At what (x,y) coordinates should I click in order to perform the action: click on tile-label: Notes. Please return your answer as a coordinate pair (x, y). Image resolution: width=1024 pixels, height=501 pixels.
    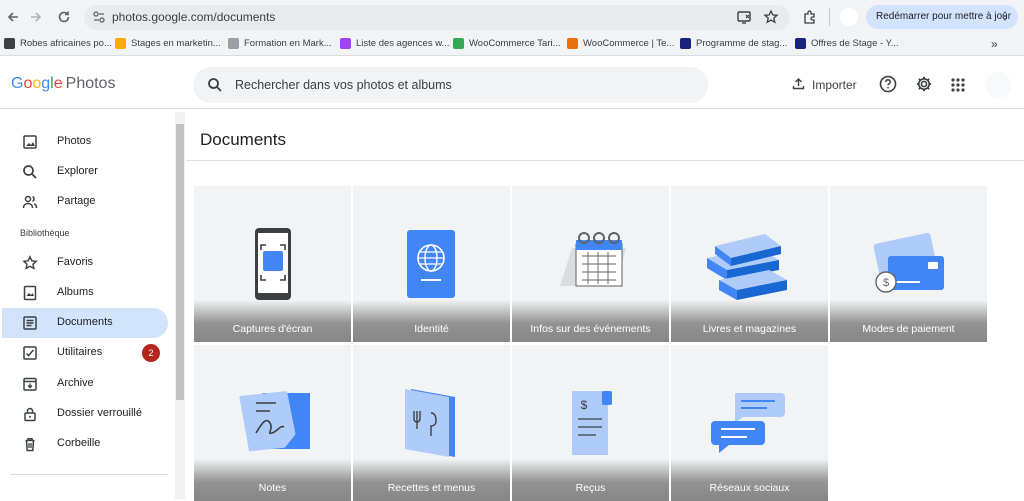
    Looking at the image, I should click on (272, 488).